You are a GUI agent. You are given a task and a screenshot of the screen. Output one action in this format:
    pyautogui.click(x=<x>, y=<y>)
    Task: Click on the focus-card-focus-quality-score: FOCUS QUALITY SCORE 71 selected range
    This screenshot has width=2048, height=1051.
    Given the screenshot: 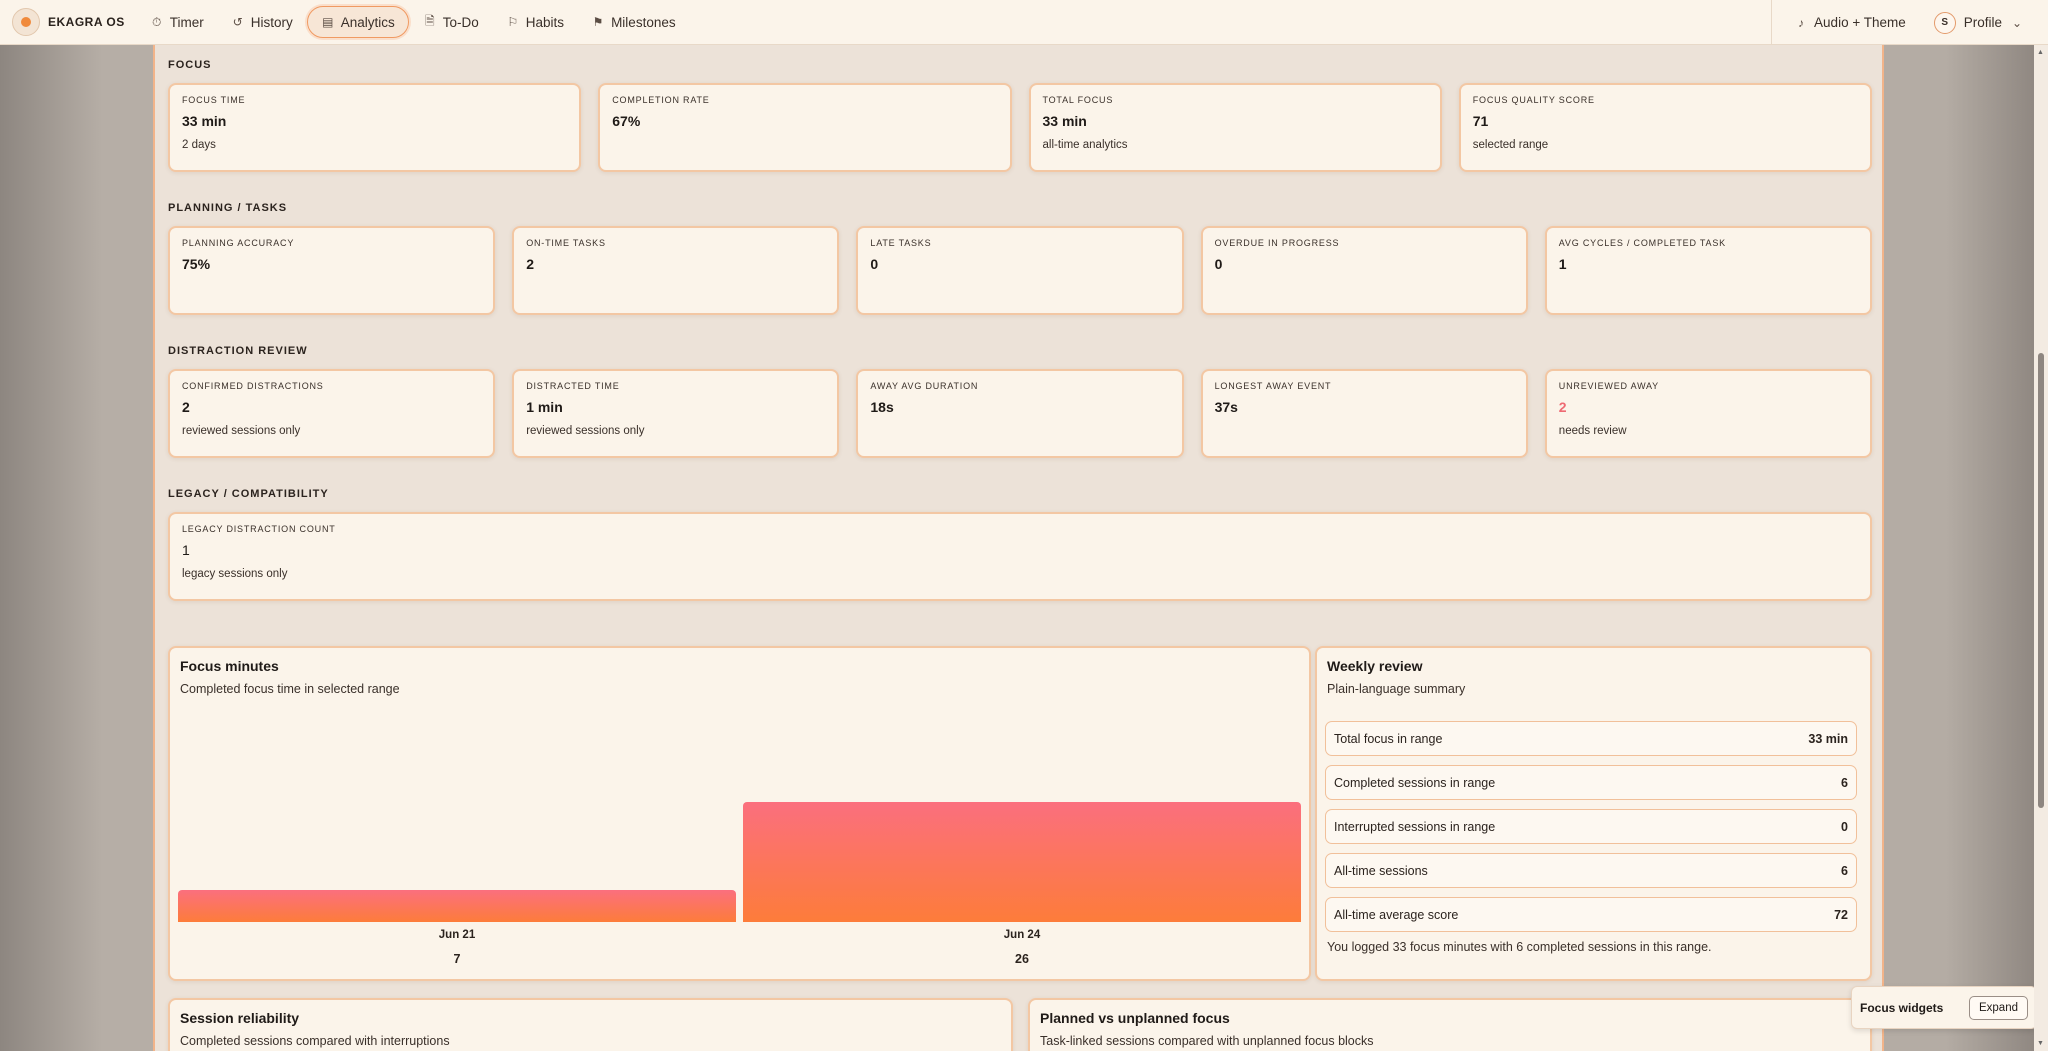 What is the action you would take?
    pyautogui.click(x=1665, y=127)
    